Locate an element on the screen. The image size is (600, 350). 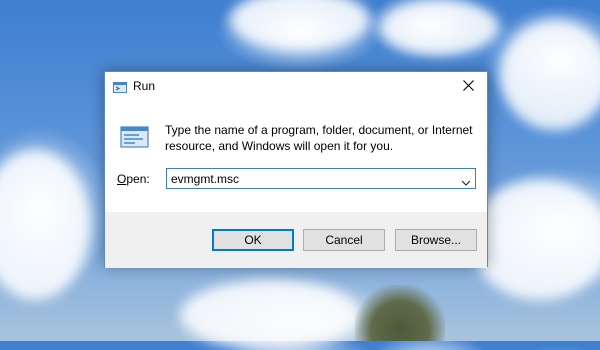
open-label: Open: is located at coordinates (133, 179).